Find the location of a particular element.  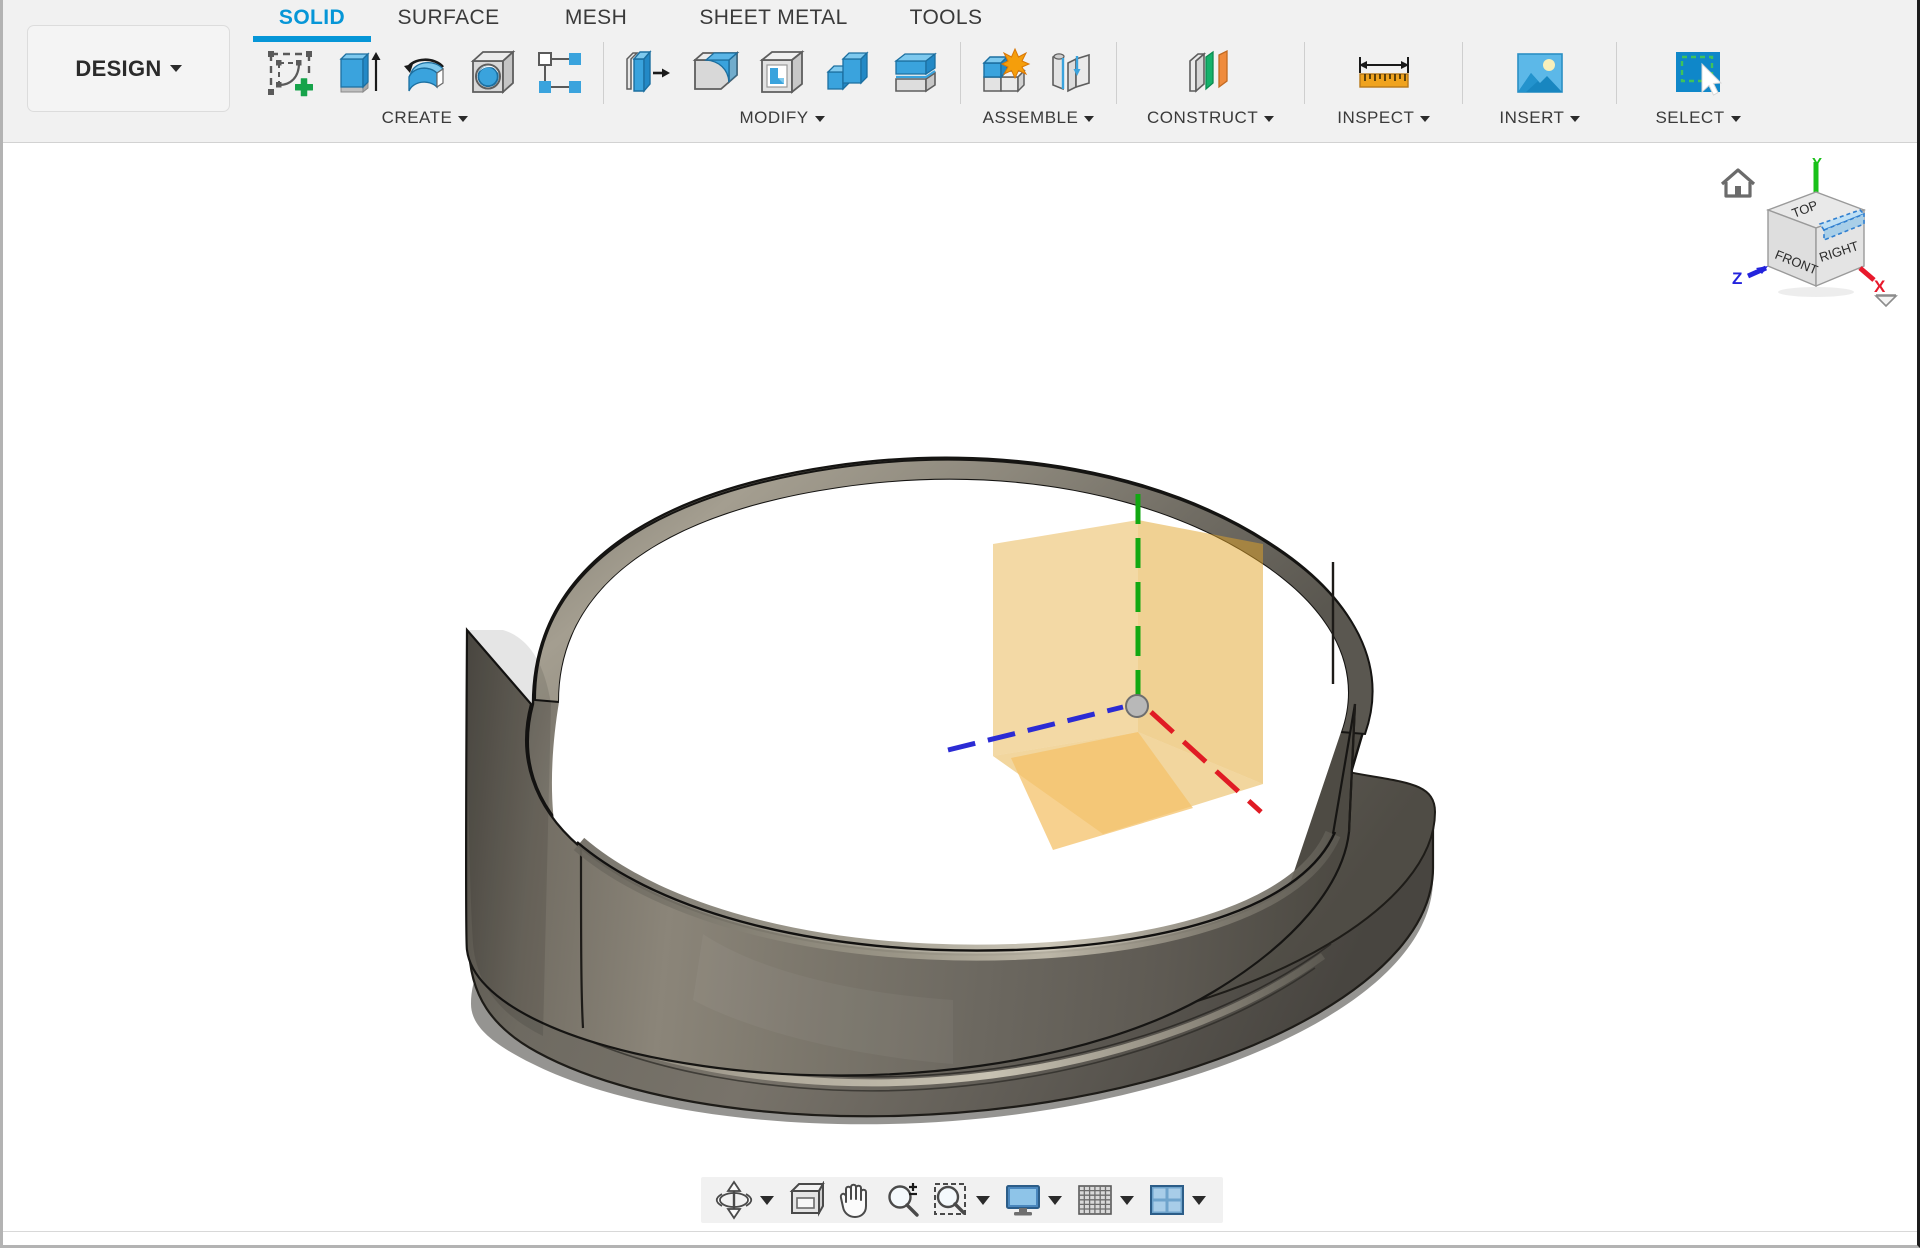

view-cube: Y TOP FRONT RIGHT Z X is located at coordinates (1803, 232).